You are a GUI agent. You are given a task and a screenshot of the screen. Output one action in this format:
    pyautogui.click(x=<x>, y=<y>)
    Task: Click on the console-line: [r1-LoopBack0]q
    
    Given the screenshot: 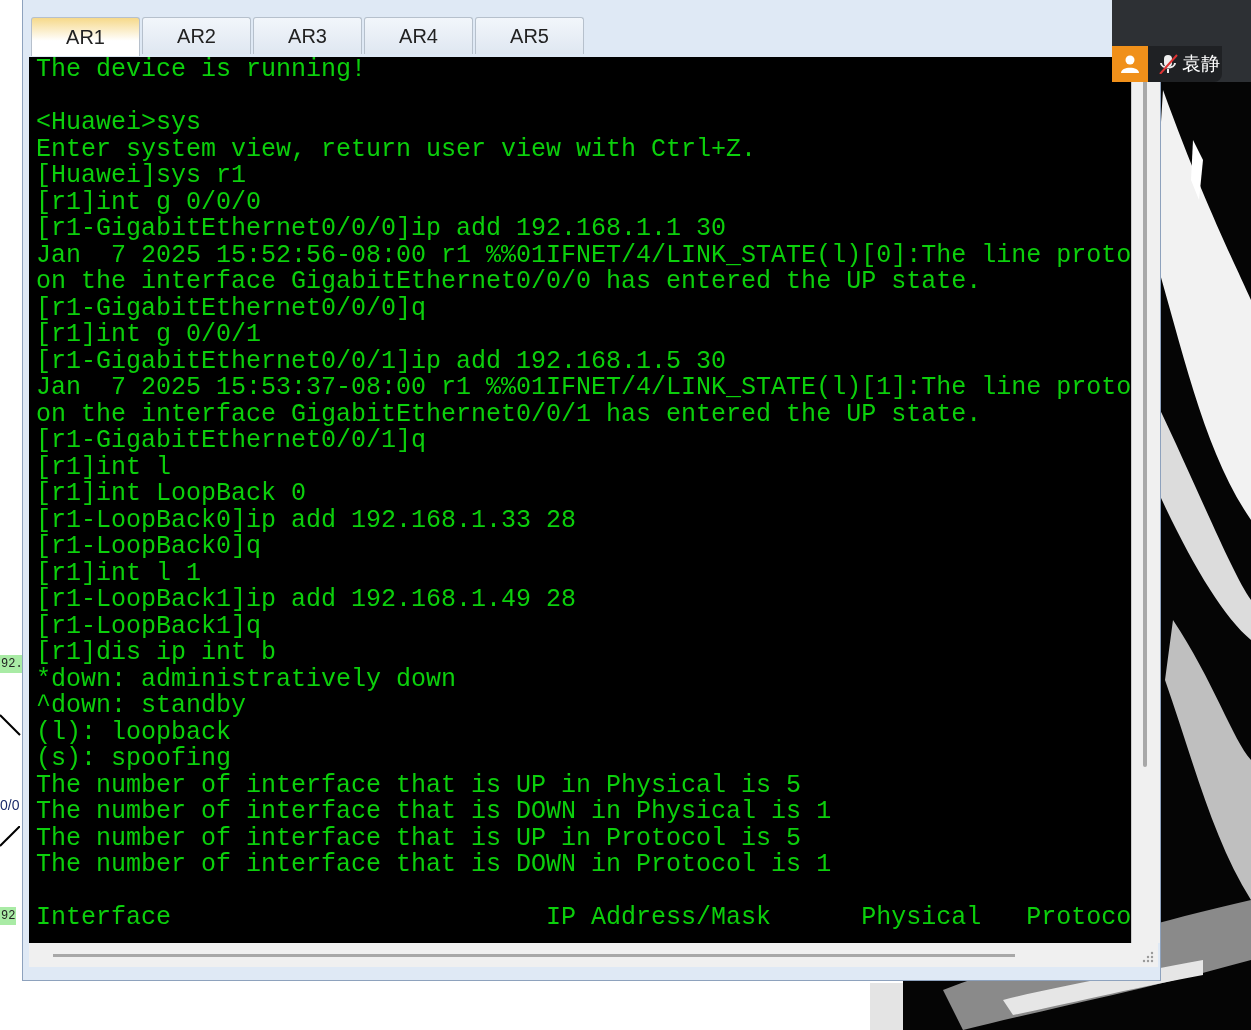 What is the action you would take?
    pyautogui.click(x=149, y=547)
    